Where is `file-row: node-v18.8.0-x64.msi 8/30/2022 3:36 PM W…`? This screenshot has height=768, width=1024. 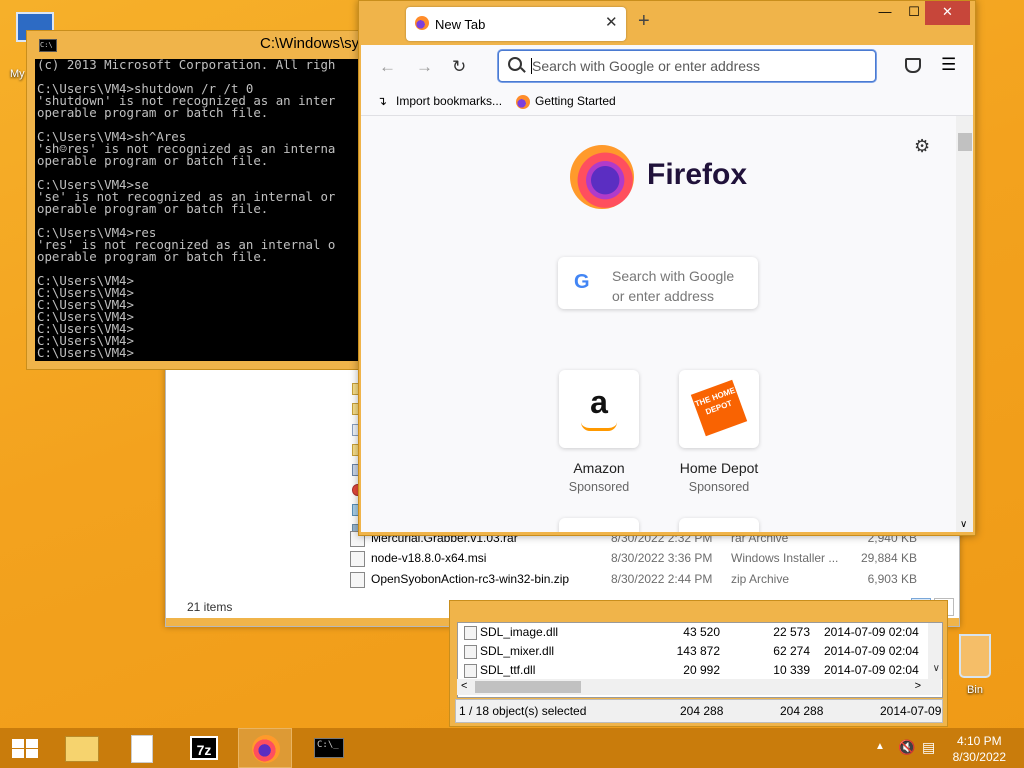 file-row: node-v18.8.0-x64.msi 8/30/2022 3:36 PM W… is located at coordinates (650, 558).